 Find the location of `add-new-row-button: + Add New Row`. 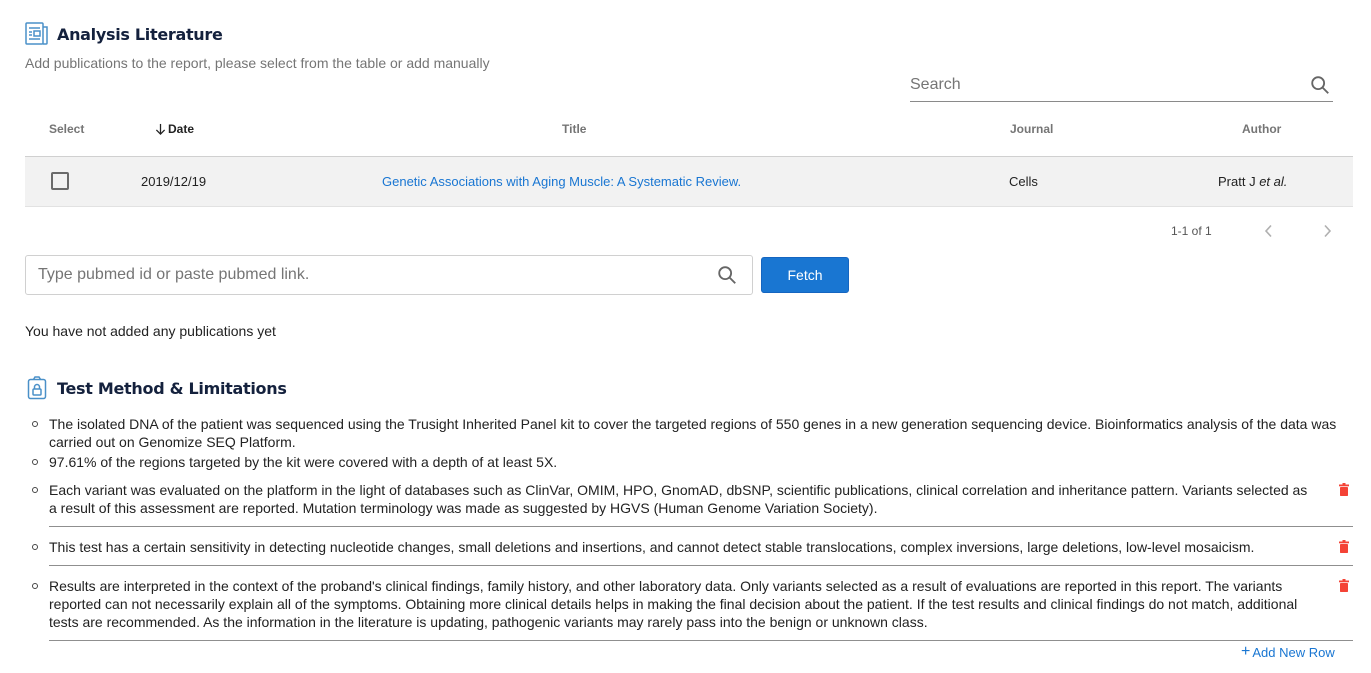

add-new-row-button: + Add New Row is located at coordinates (1288, 652).